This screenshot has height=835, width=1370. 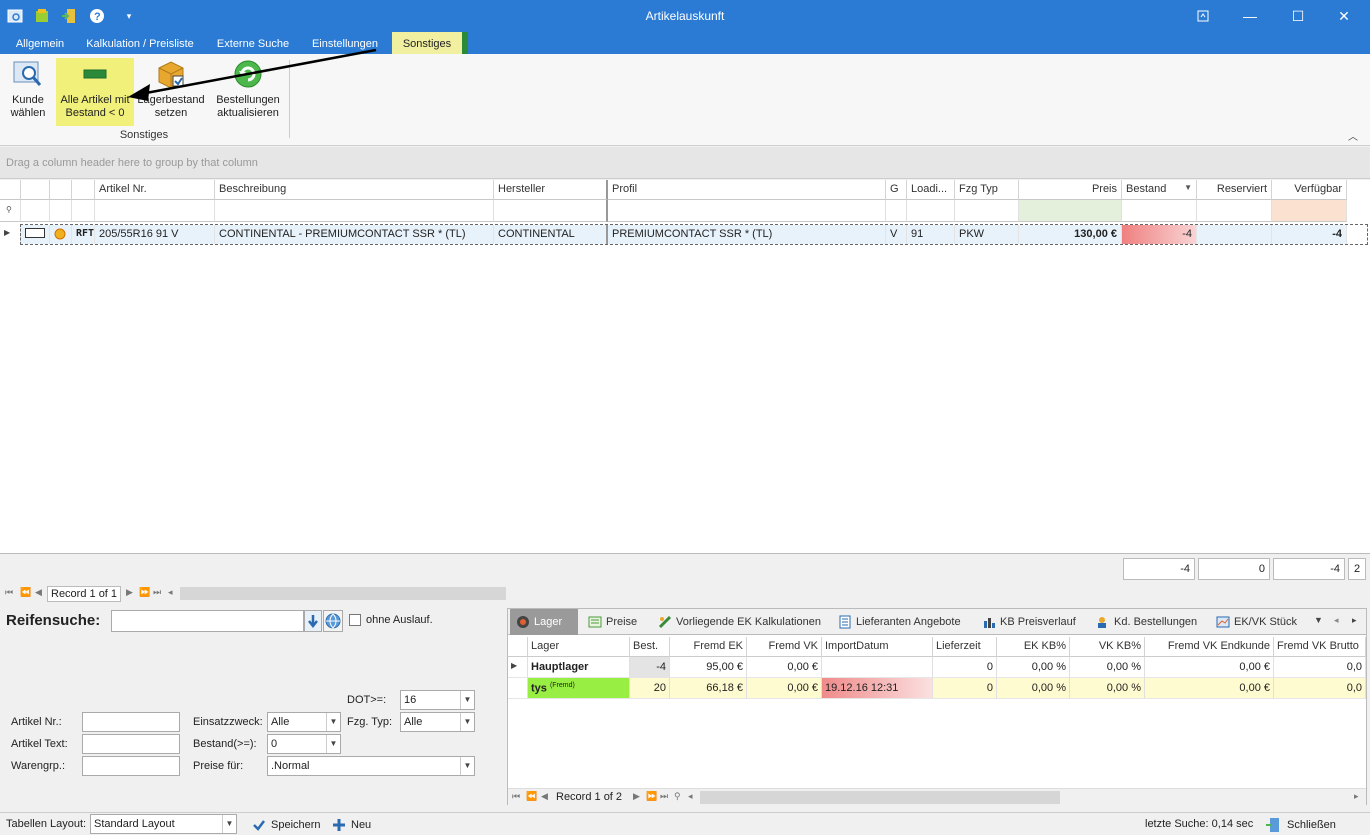 What do you see at coordinates (345, 44) in the screenshot?
I see `tab-einstellungen: Einstellungen` at bounding box center [345, 44].